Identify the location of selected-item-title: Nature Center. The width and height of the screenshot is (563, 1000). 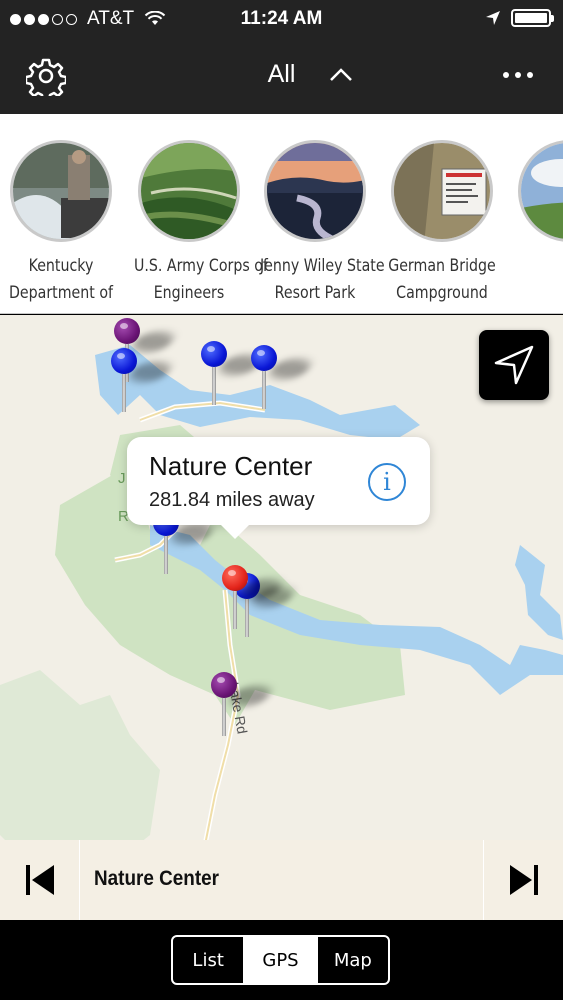
(156, 878).